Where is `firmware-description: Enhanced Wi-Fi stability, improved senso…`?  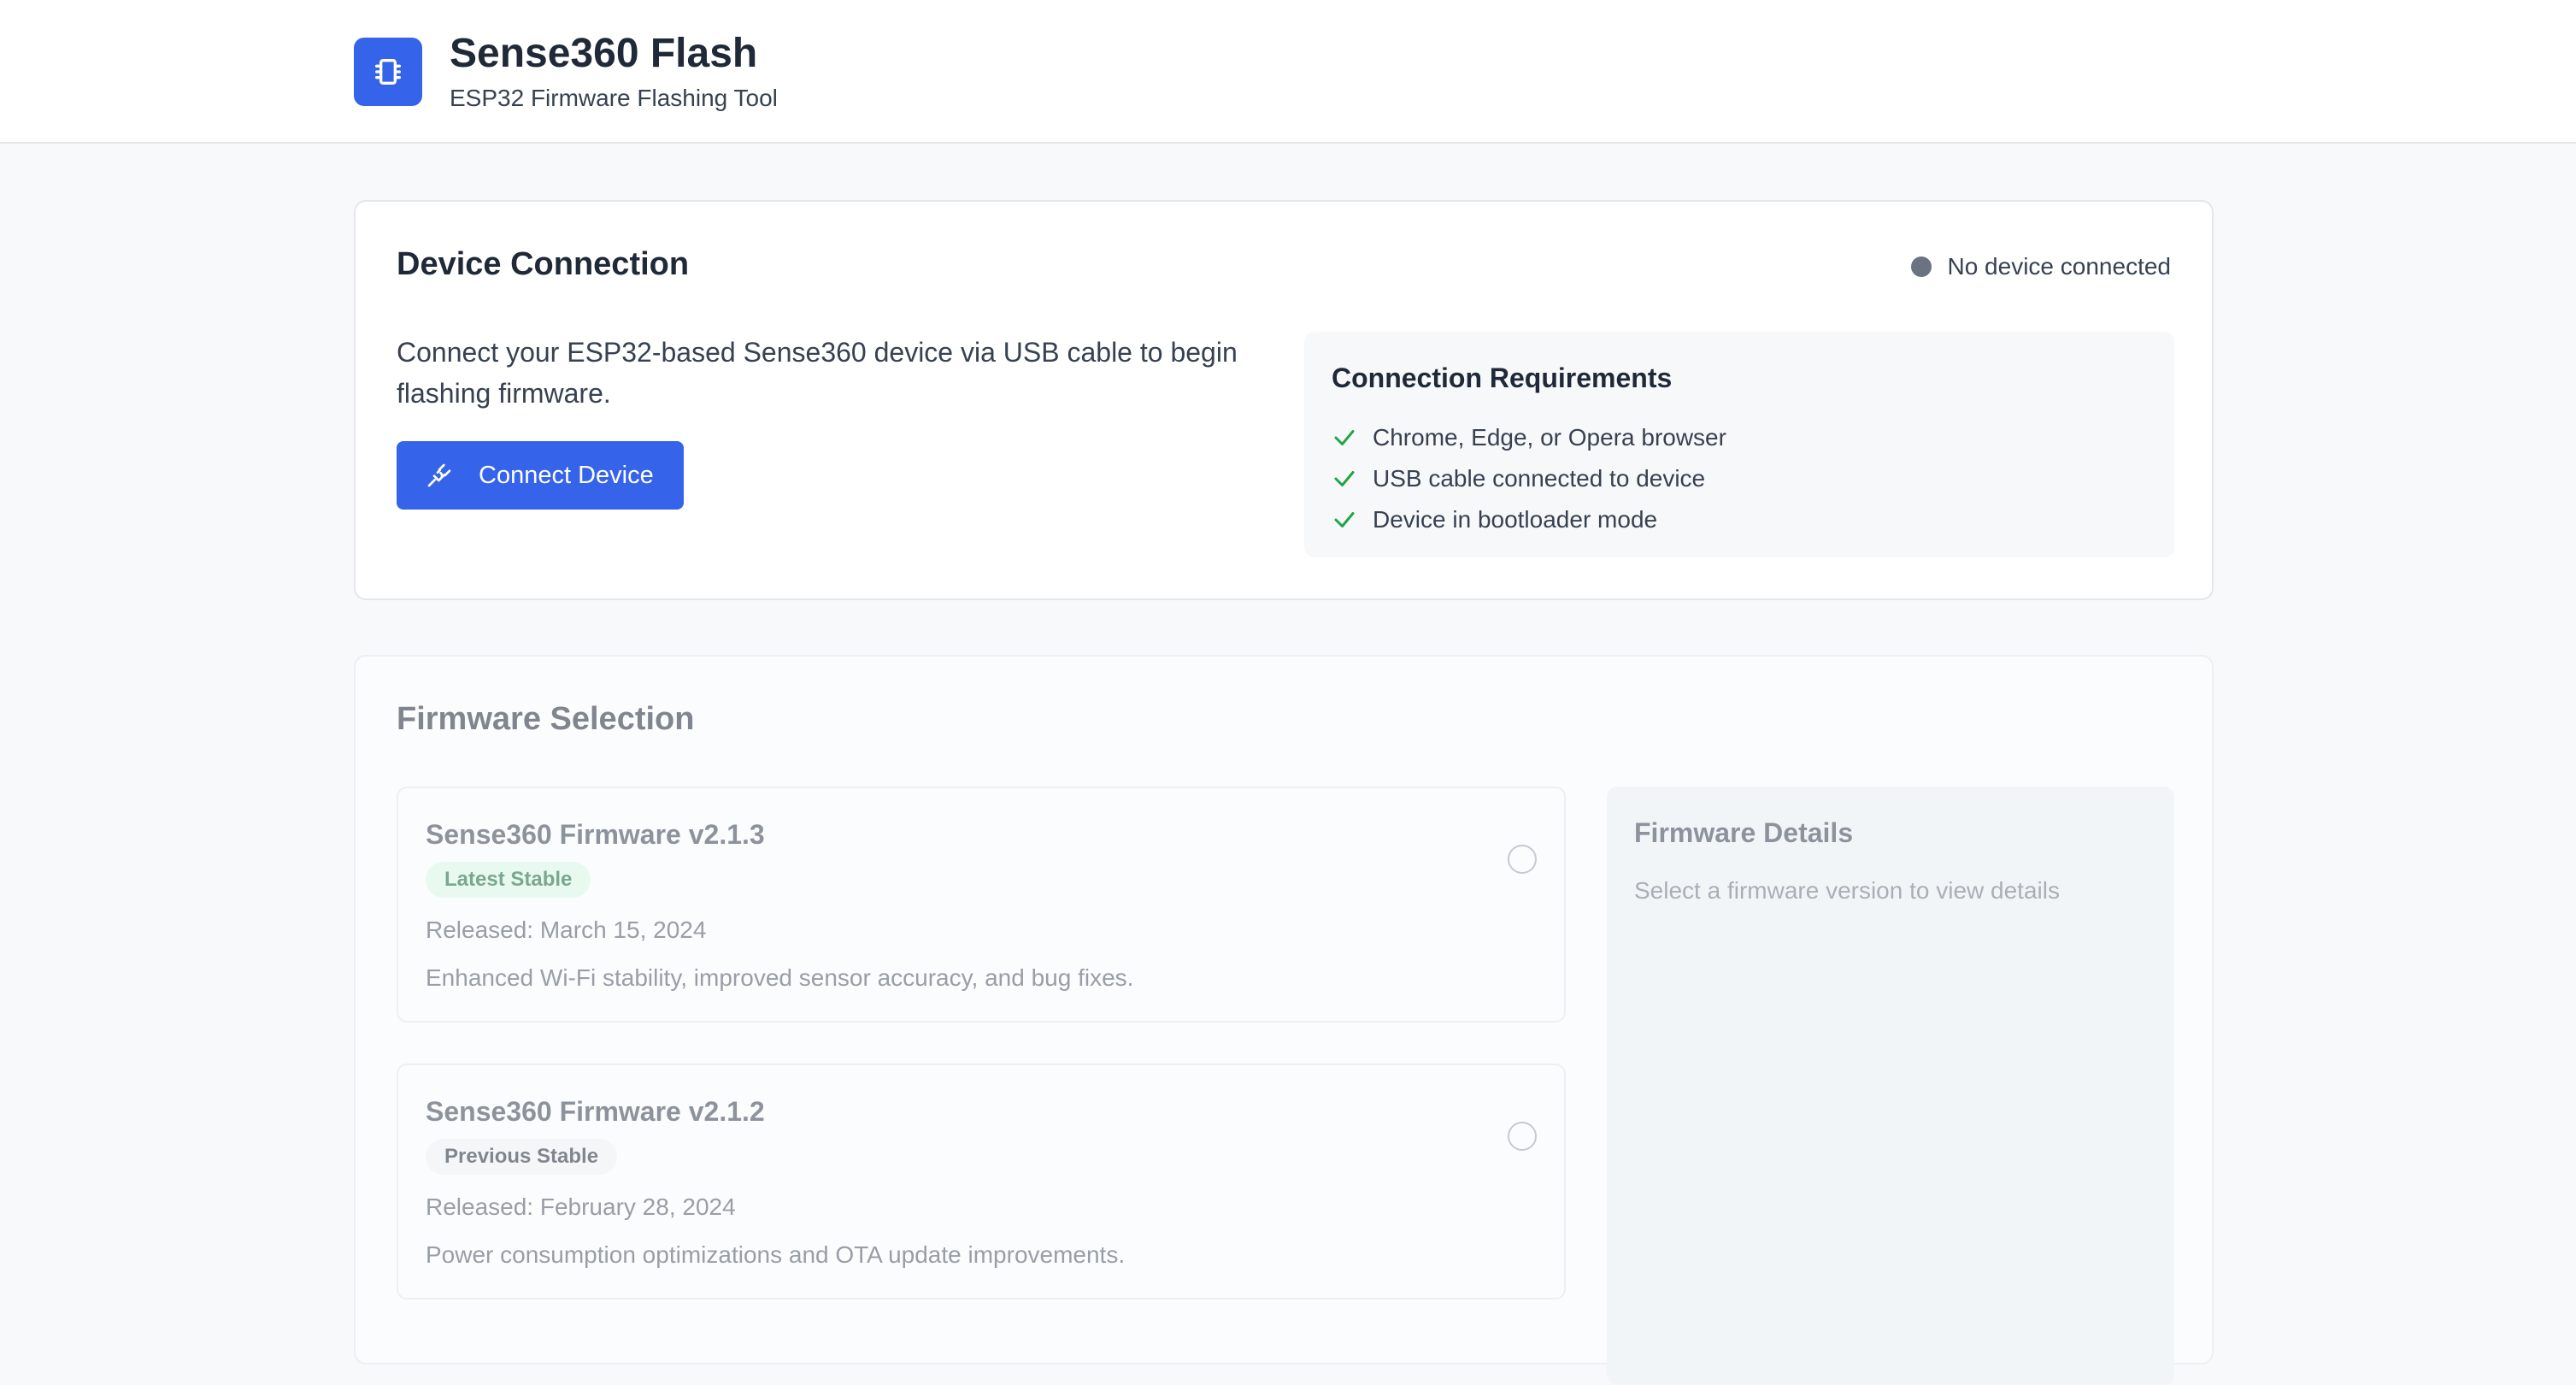
firmware-description: Enhanced Wi-Fi stability, improved senso… is located at coordinates (780, 977).